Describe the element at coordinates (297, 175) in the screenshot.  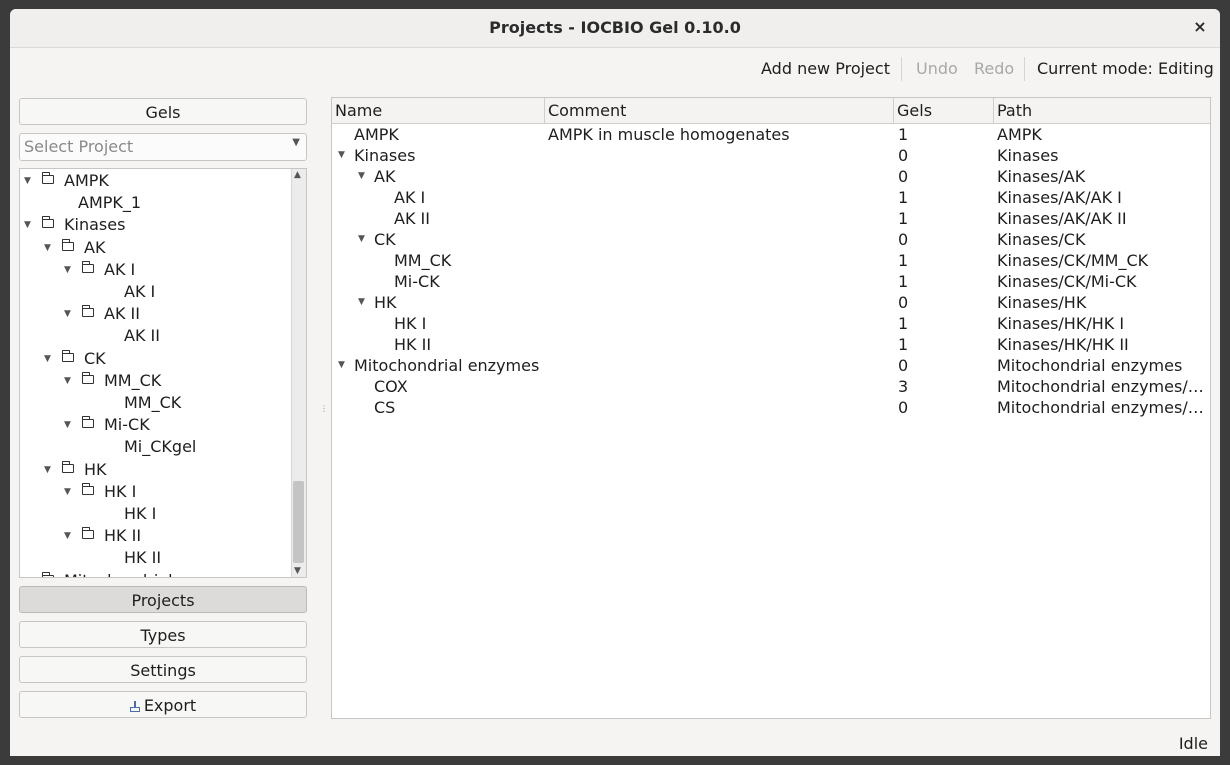
I see `scroll-up-icon: ▲` at that location.